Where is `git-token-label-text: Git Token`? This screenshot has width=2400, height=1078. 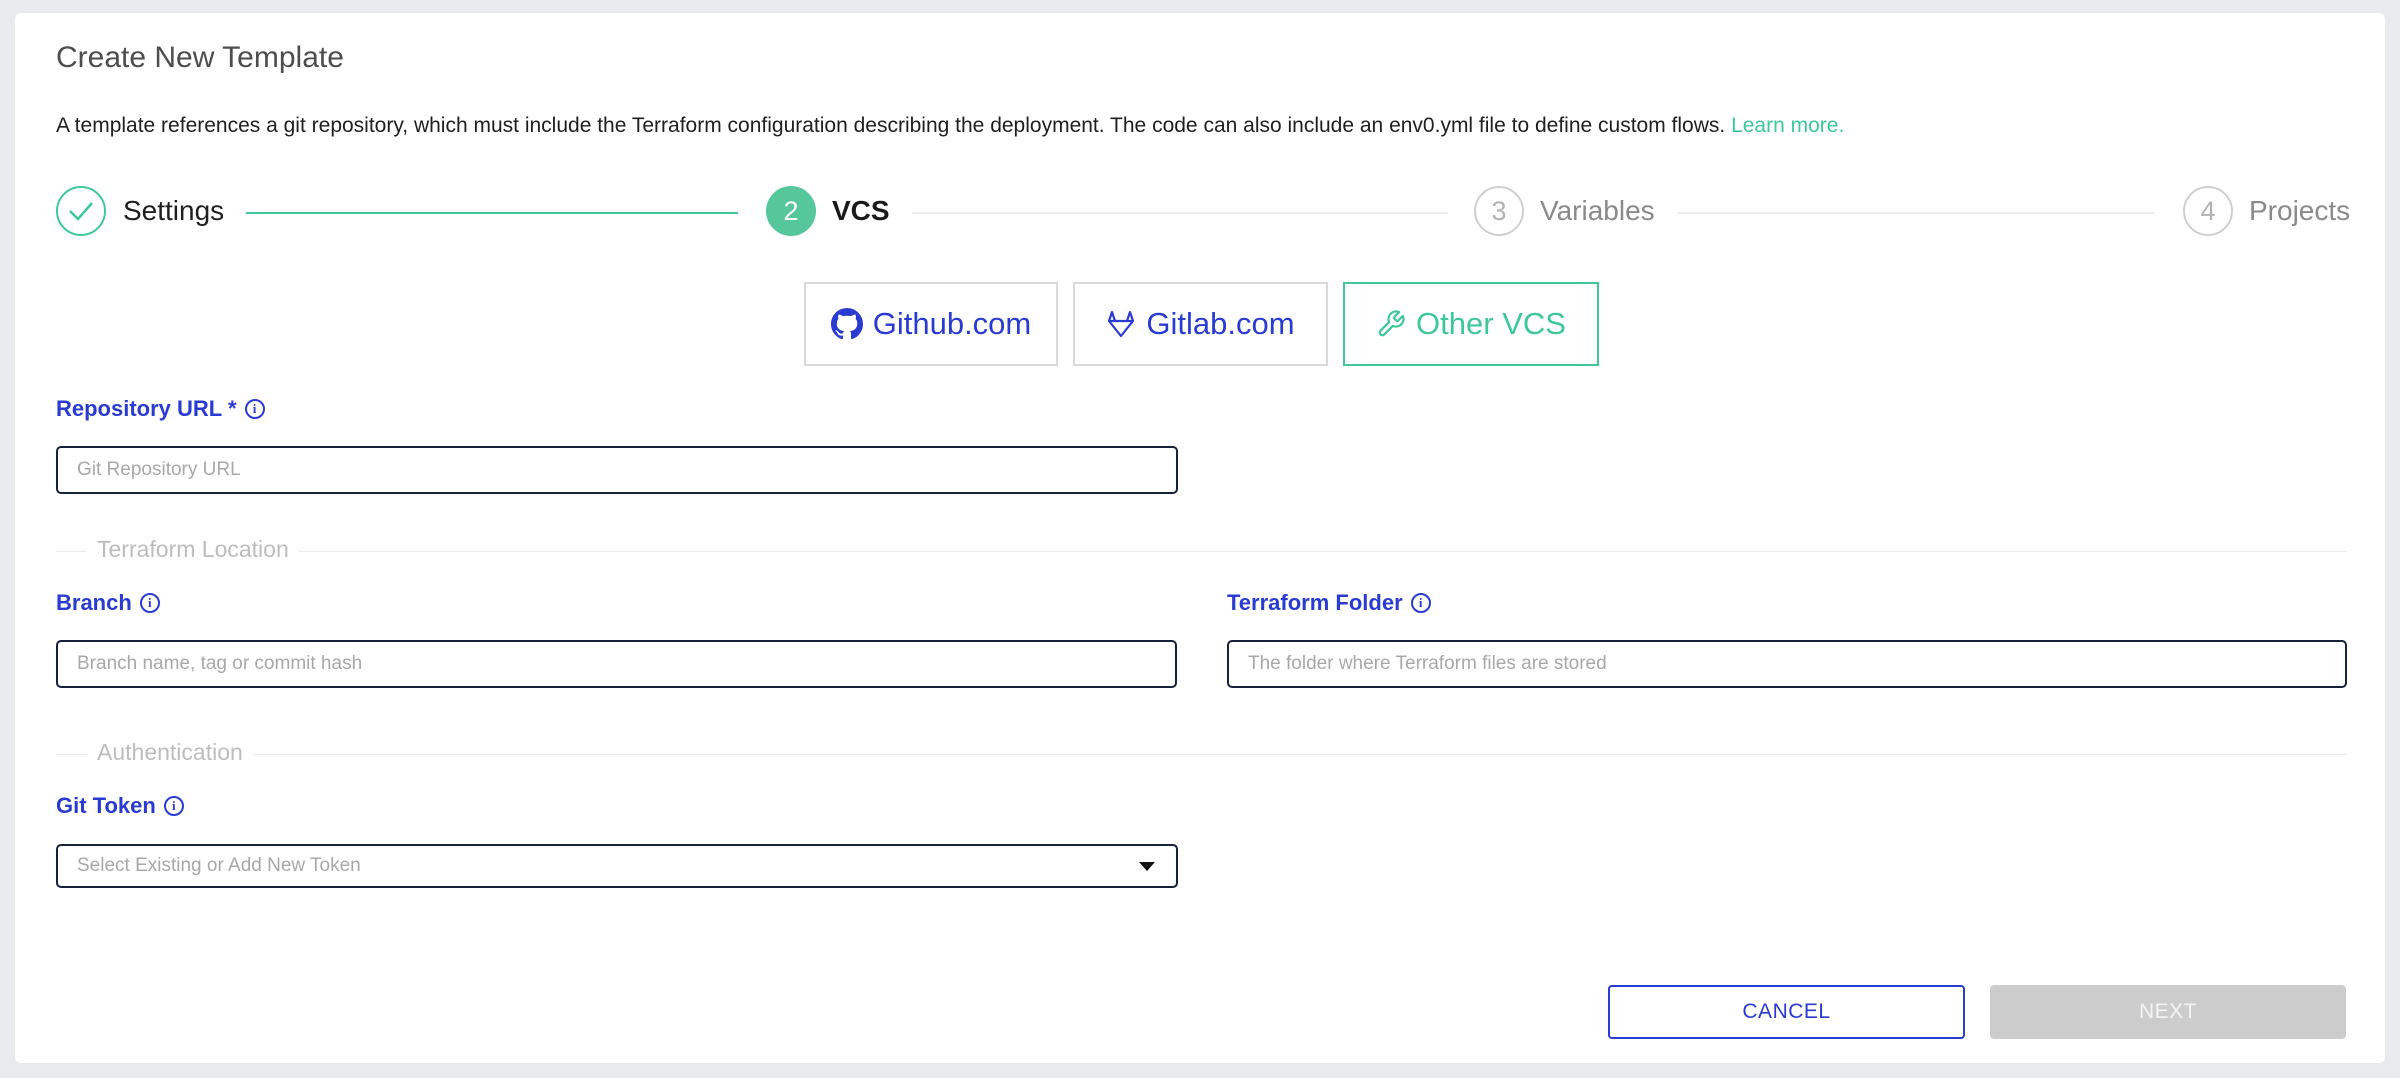
git-token-label-text: Git Token is located at coordinates (106, 805).